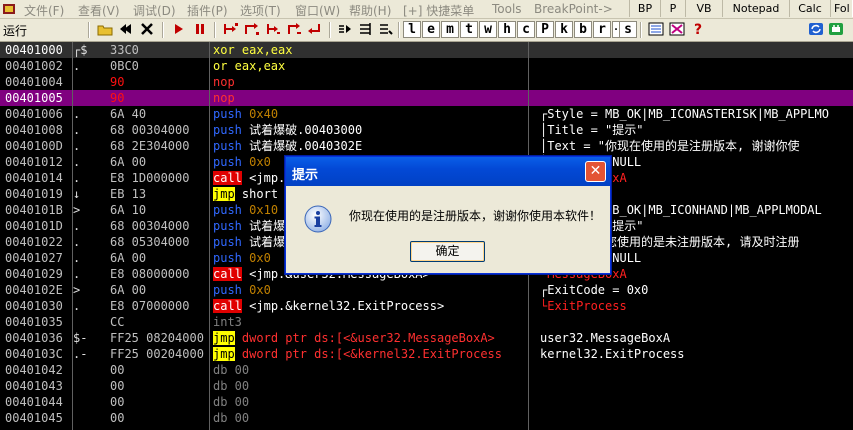 The width and height of the screenshot is (853, 430). I want to click on instruction: nop, so click(224, 82).